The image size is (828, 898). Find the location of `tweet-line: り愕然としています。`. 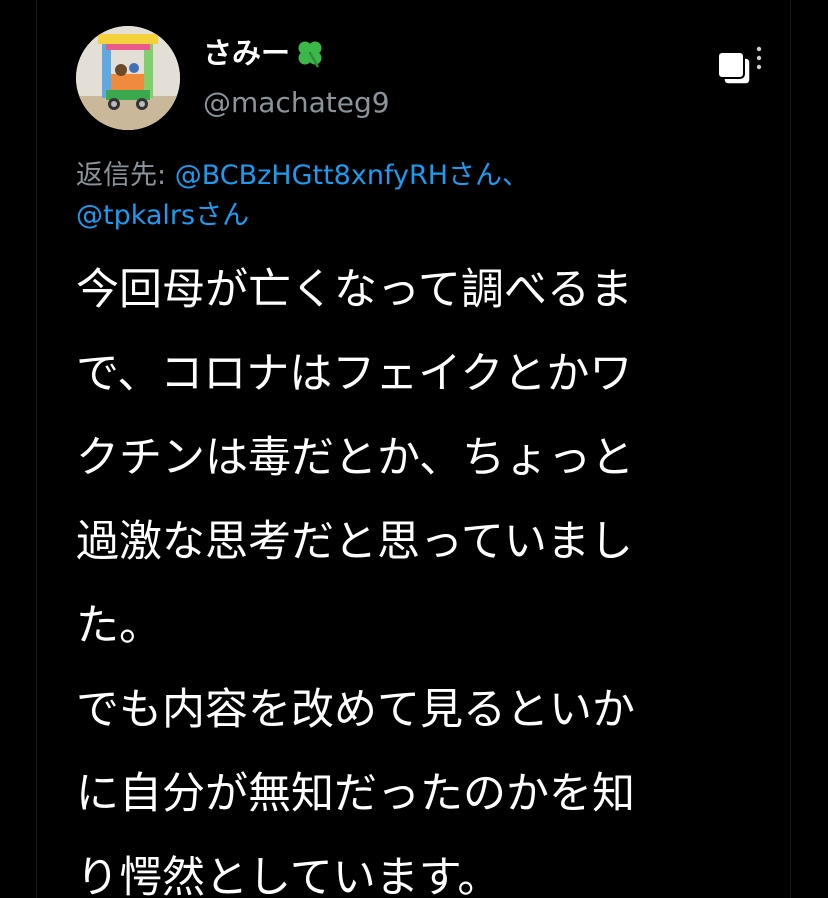

tweet-line: り愕然としています。 is located at coordinates (288, 875).